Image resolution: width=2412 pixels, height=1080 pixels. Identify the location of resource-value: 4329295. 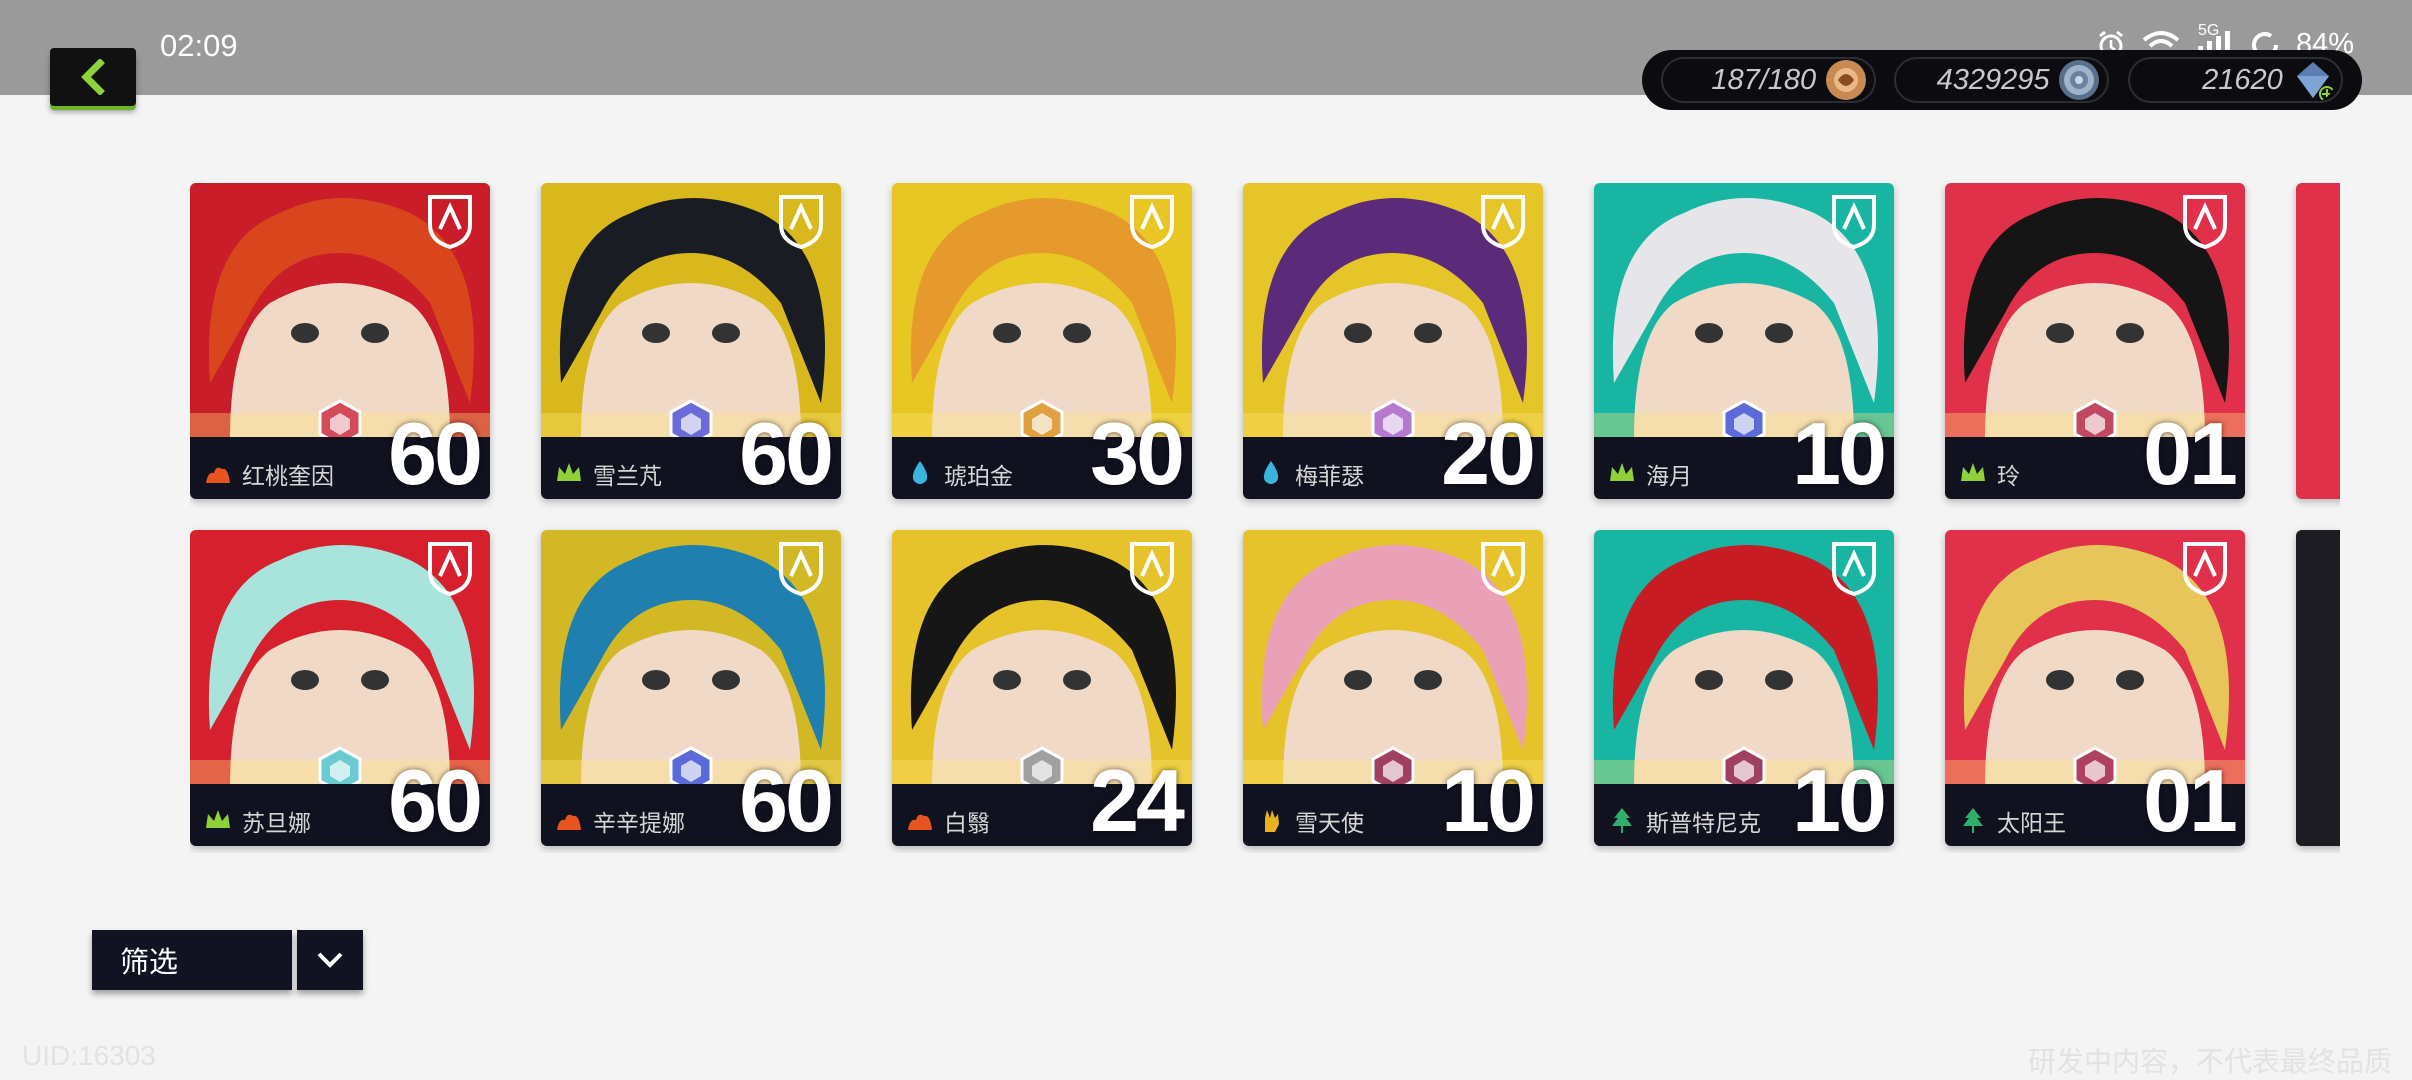
(1993, 79).